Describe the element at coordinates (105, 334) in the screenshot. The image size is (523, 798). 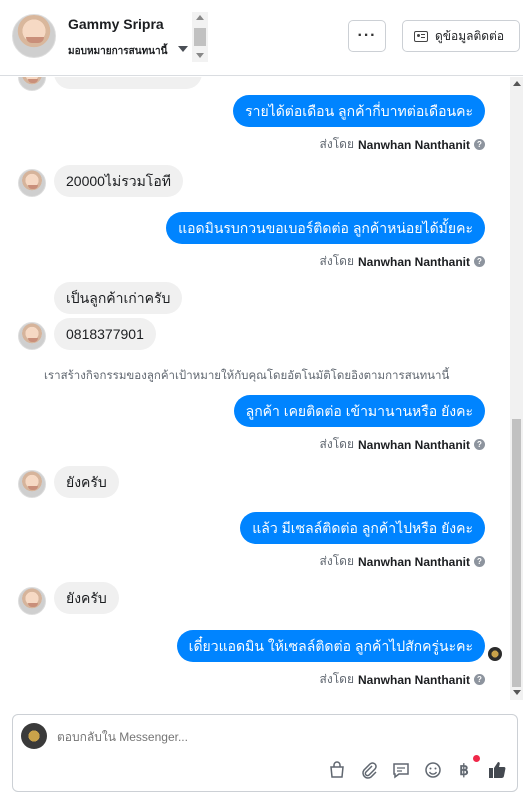
I see `incoming-message: 0818377901` at that location.